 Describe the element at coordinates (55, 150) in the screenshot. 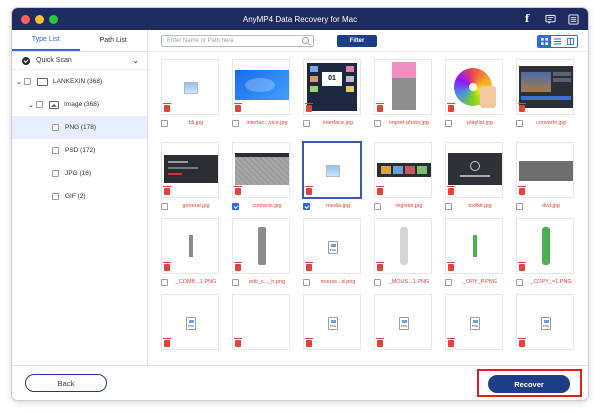

I see `psd-checkbox` at that location.